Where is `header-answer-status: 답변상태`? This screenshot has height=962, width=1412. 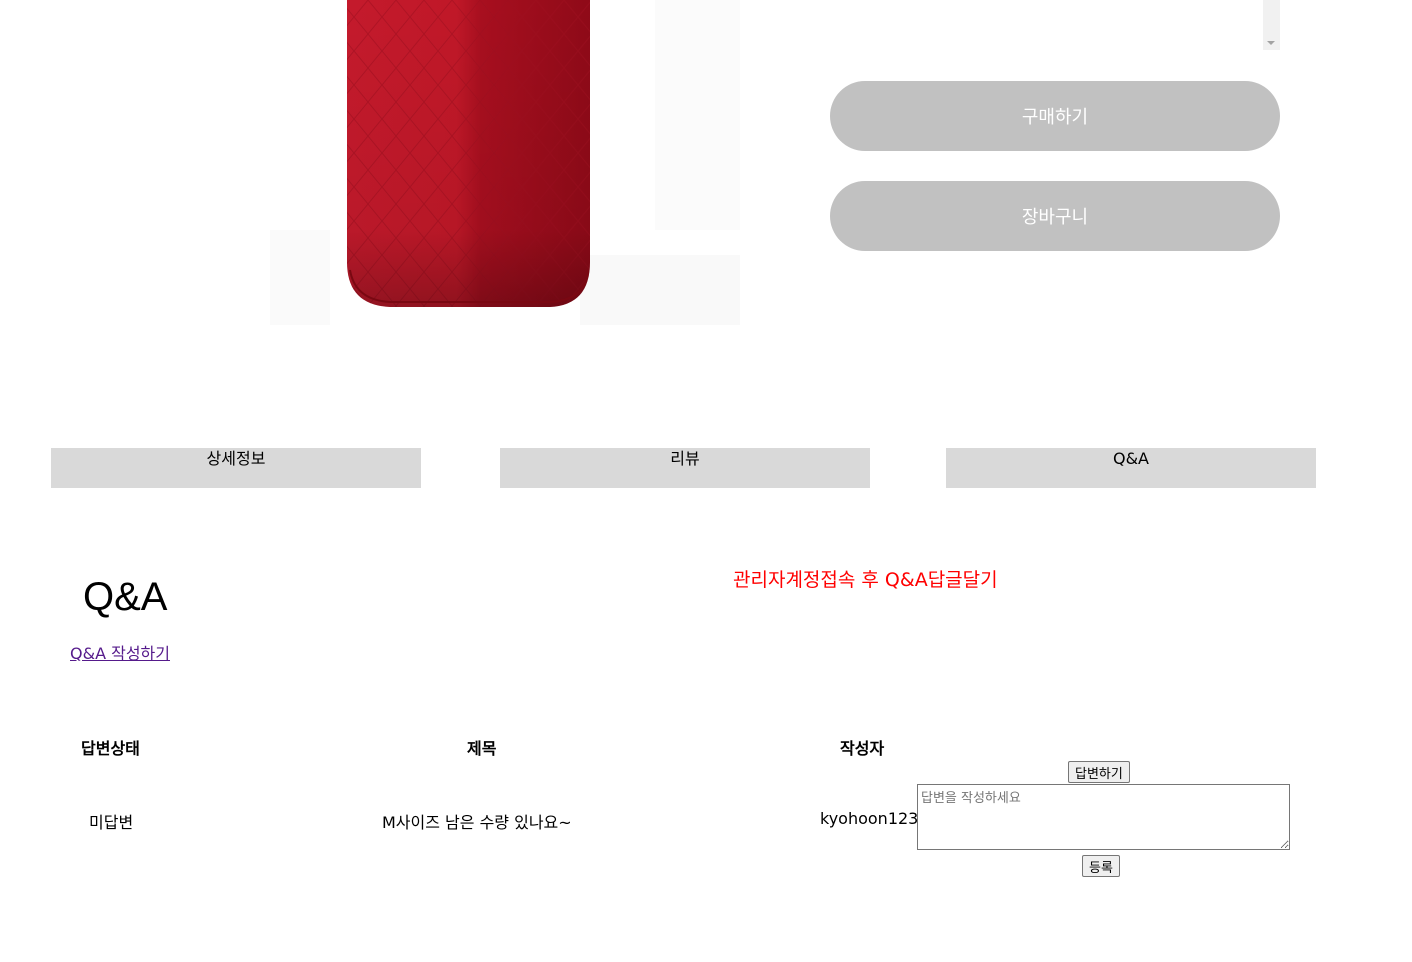
header-answer-status: 답변상태 is located at coordinates (110, 748).